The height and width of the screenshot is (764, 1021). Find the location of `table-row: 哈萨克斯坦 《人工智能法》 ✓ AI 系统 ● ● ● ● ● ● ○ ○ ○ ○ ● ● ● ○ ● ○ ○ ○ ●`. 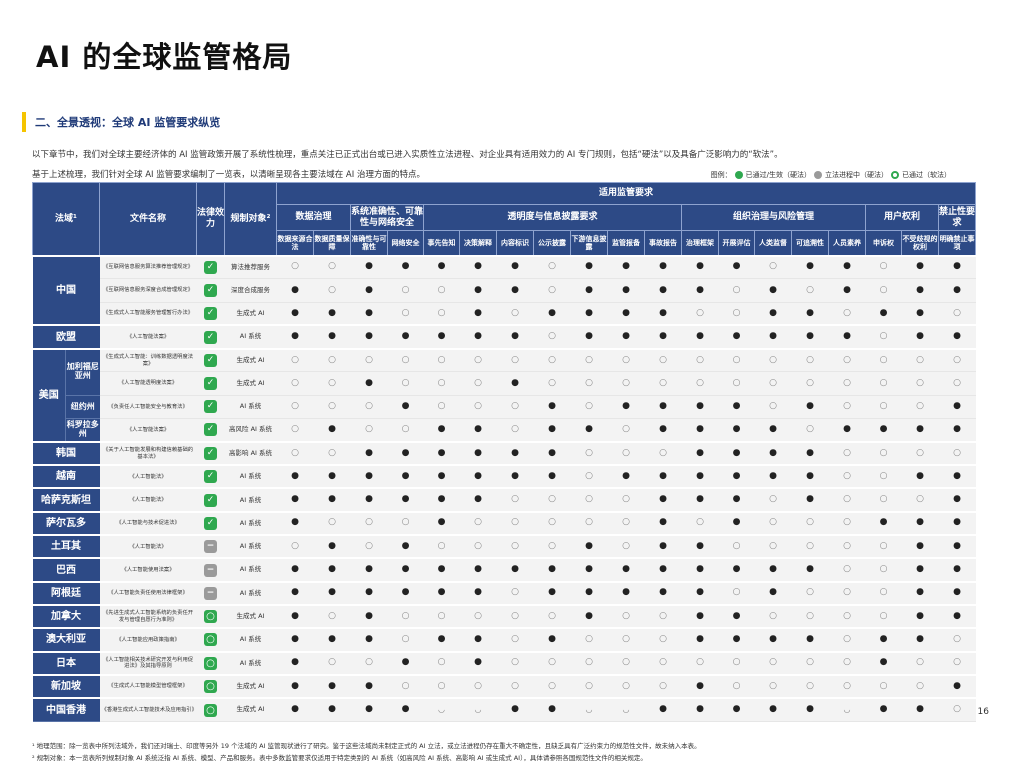

table-row: 哈萨克斯坦 《人工智能法》 ✓ AI 系统 ● ● ● ● ● ● ○ ○ ○ ○ ● ● ● ○ ● ○ ○ ○ ● is located at coordinates (504, 500).